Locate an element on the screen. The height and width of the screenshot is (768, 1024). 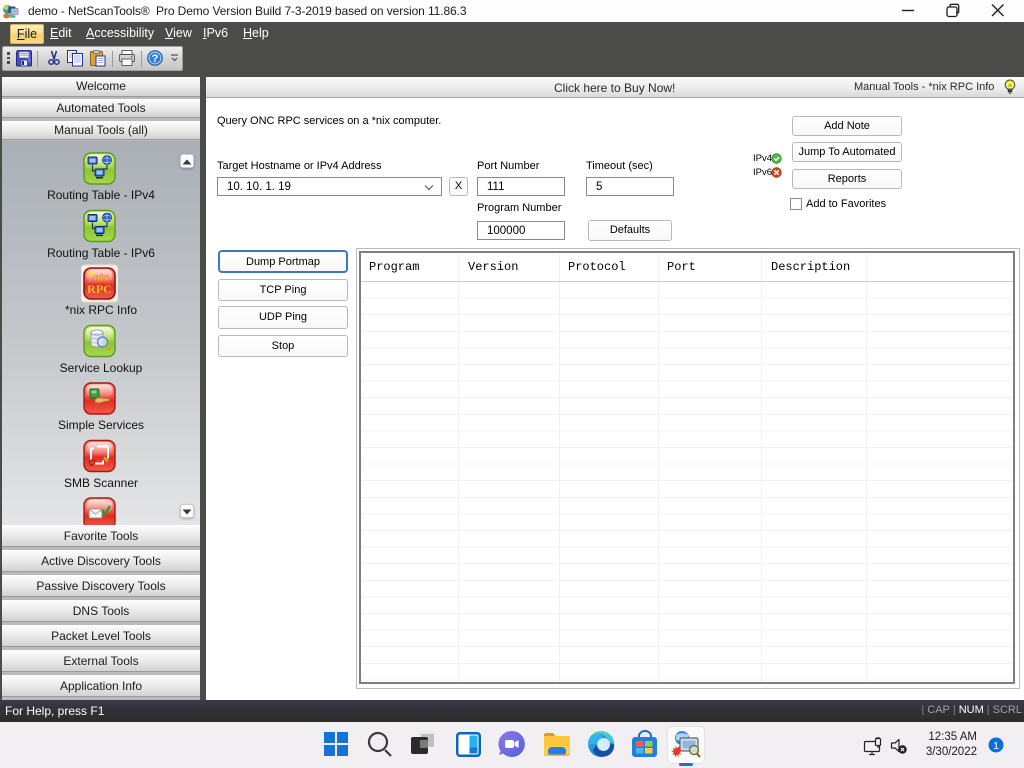
svg-text: 3/30/2022 is located at coordinates (951, 752).